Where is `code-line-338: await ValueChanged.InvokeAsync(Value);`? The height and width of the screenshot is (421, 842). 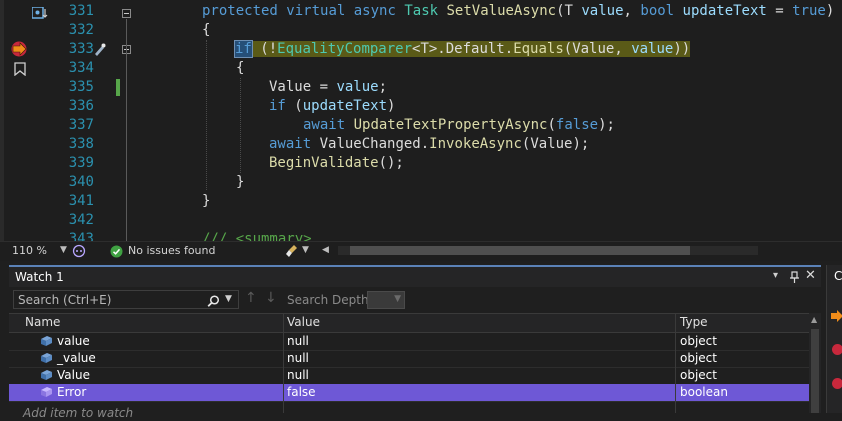 code-line-338: await ValueChanged.InvokeAsync(Value); is located at coordinates (429, 144).